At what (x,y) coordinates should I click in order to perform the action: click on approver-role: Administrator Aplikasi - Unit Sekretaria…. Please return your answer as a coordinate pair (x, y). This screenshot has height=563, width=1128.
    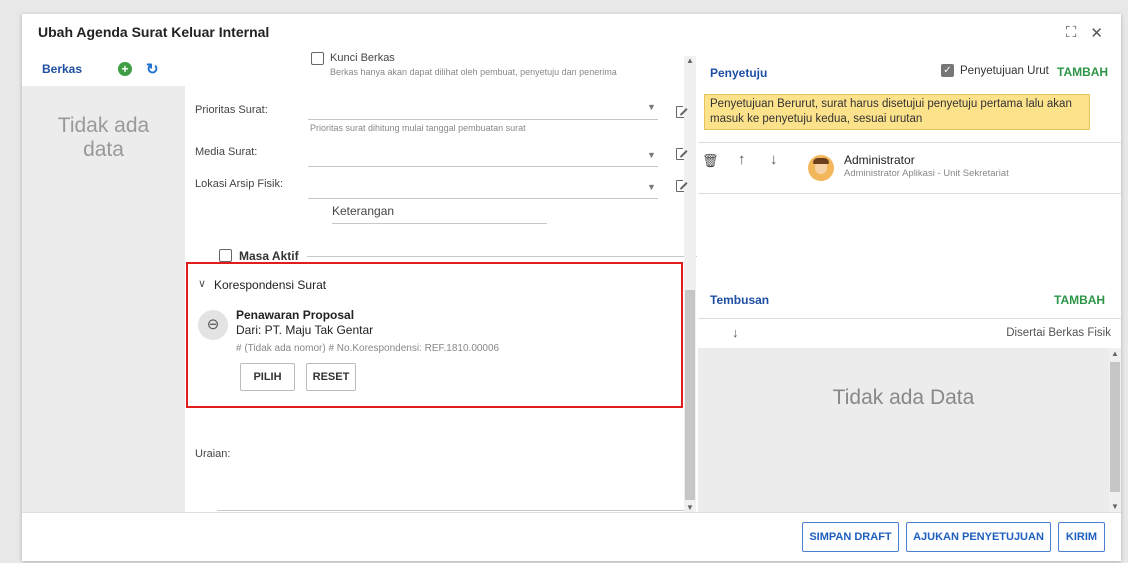
    Looking at the image, I should click on (926, 173).